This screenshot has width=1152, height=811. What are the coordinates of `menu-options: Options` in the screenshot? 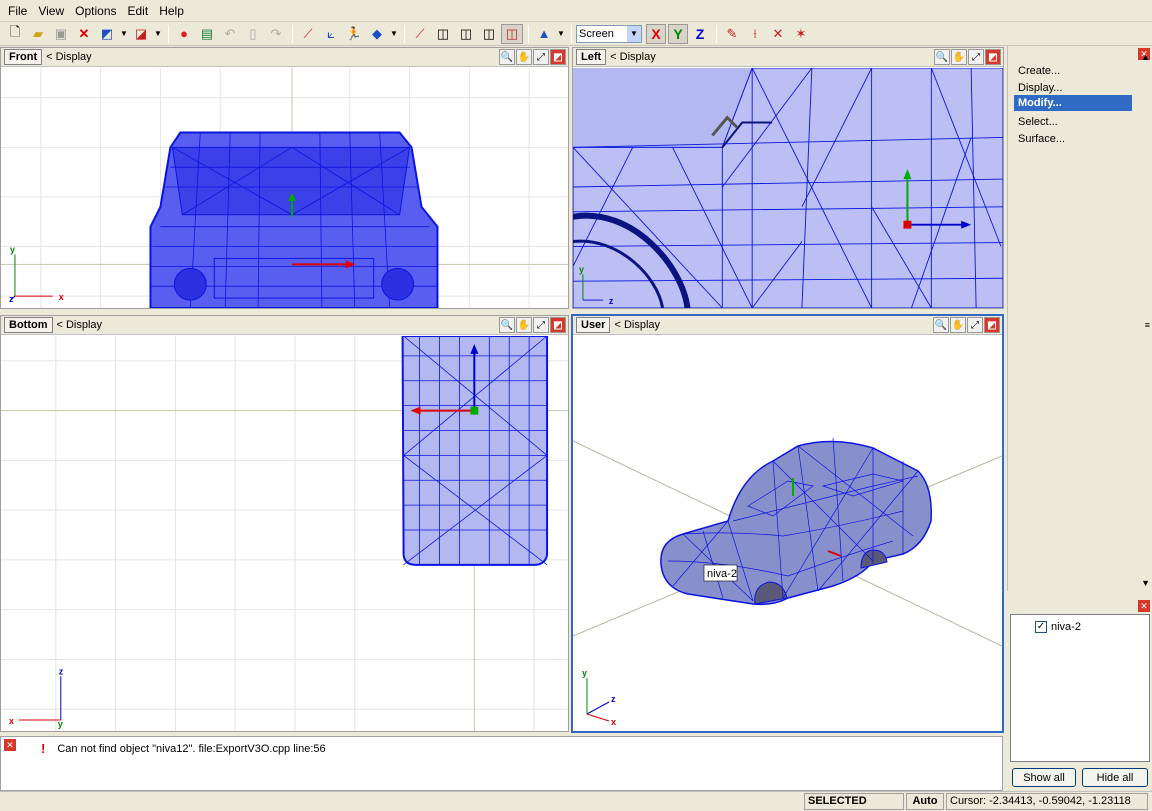 It's located at (97, 11).